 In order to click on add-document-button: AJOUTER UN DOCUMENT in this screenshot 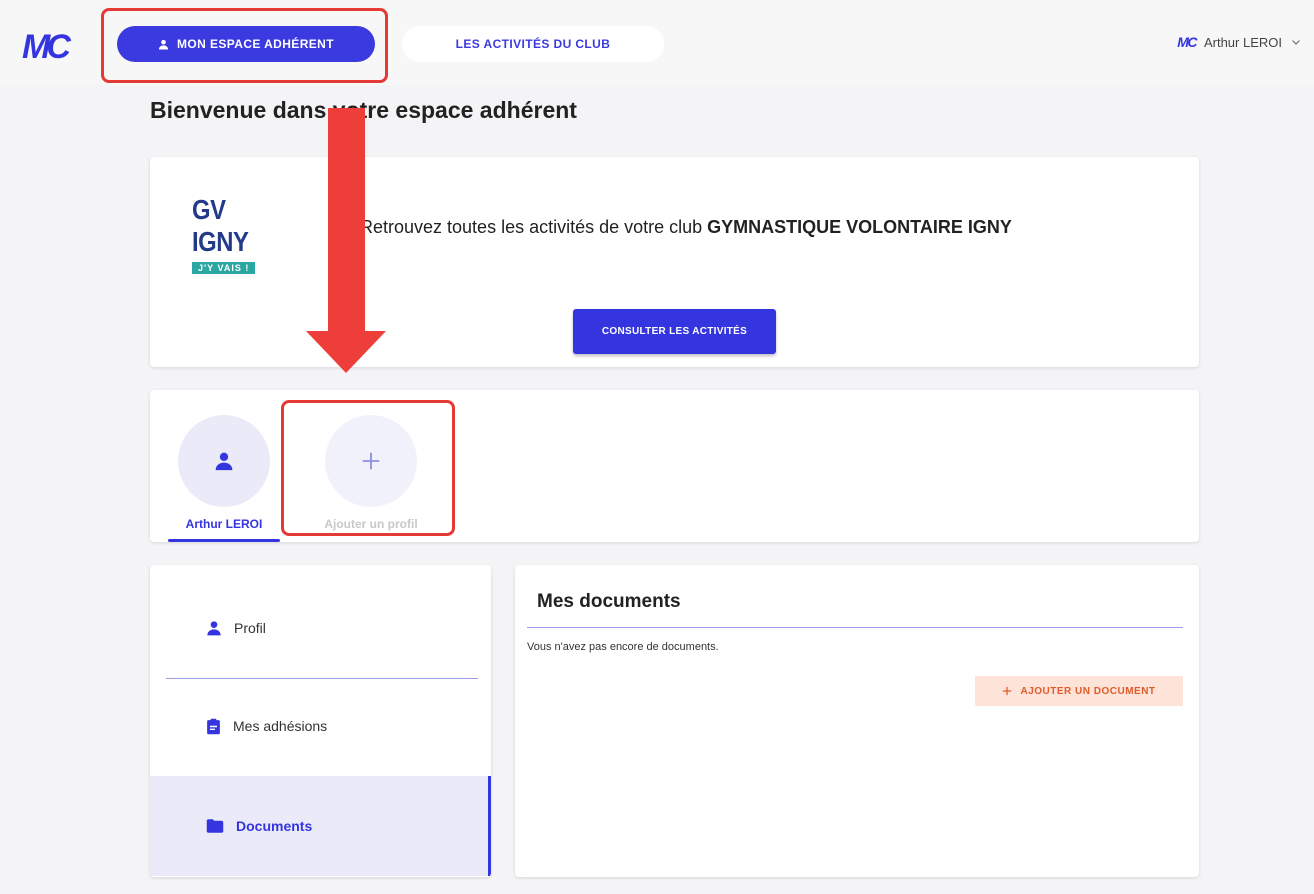, I will do `click(1079, 691)`.